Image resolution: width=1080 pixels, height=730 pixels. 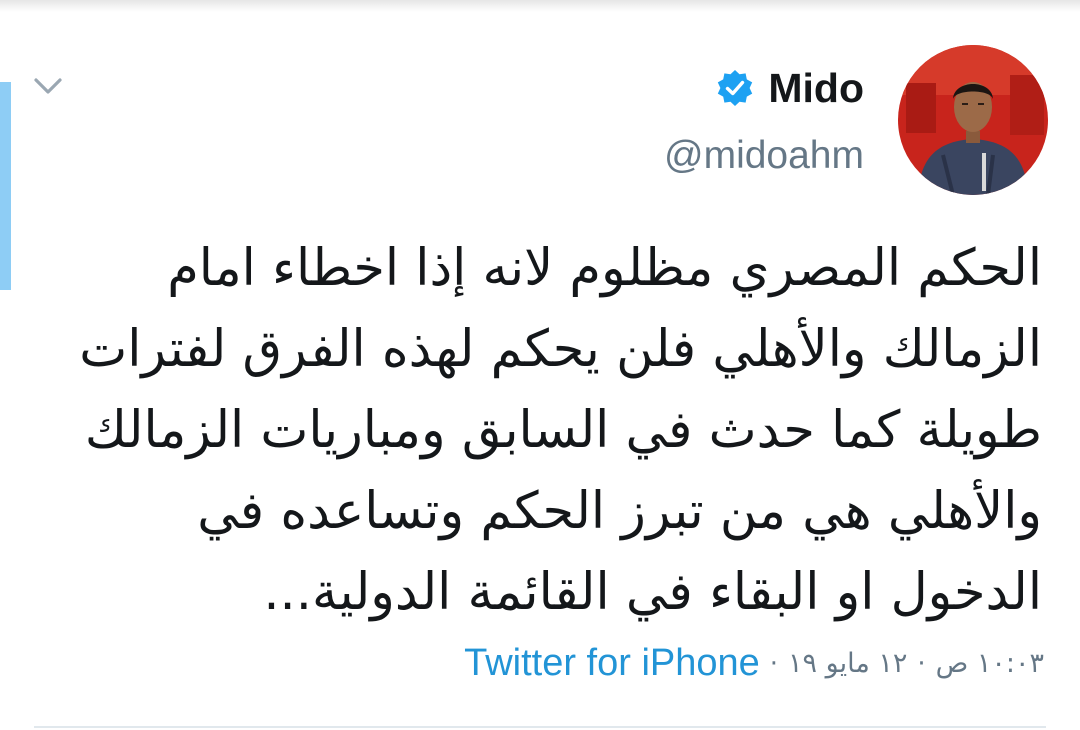 I want to click on avatar, so click(x=973, y=120).